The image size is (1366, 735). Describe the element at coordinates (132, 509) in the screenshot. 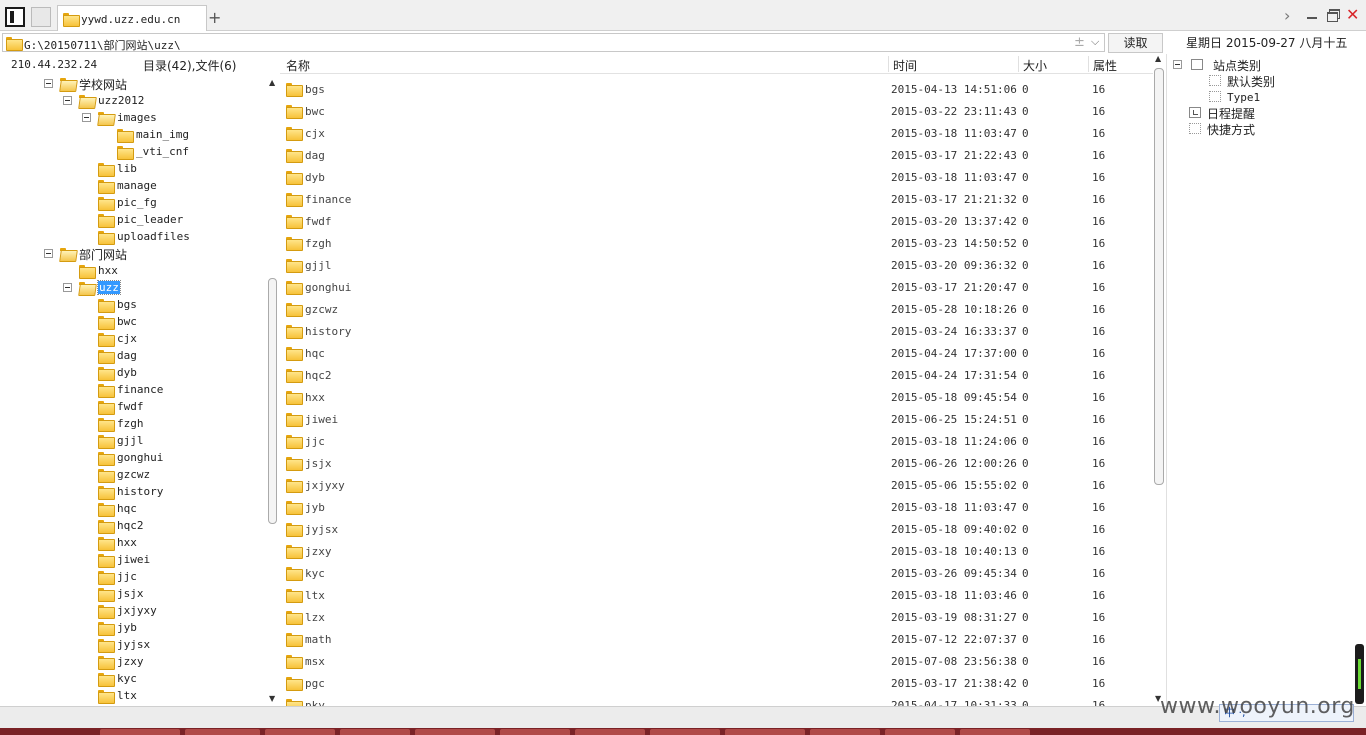

I see `tree-node: hqc` at that location.